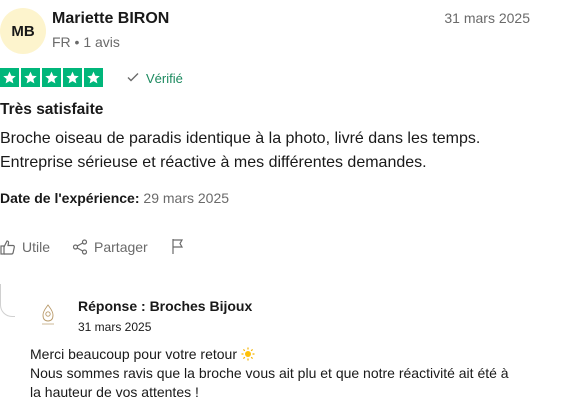 This screenshot has height=408, width=562. Describe the element at coordinates (110, 19) in the screenshot. I see `reviewer-name: Mariette BIRON` at that location.